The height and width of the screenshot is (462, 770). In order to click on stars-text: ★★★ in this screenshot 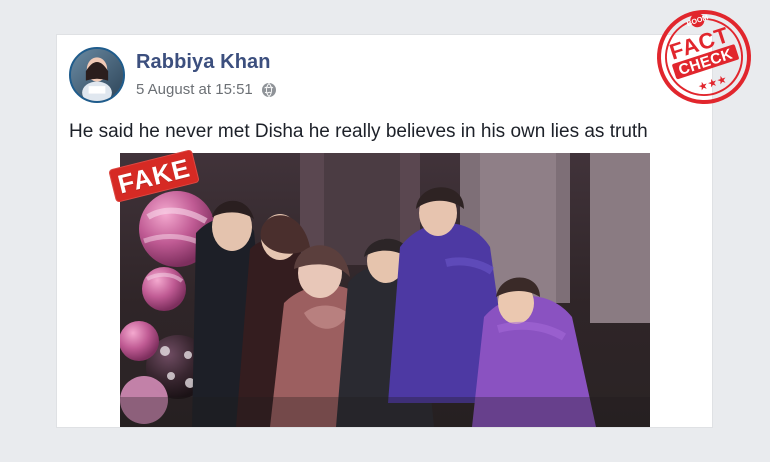, I will do `click(712, 83)`.